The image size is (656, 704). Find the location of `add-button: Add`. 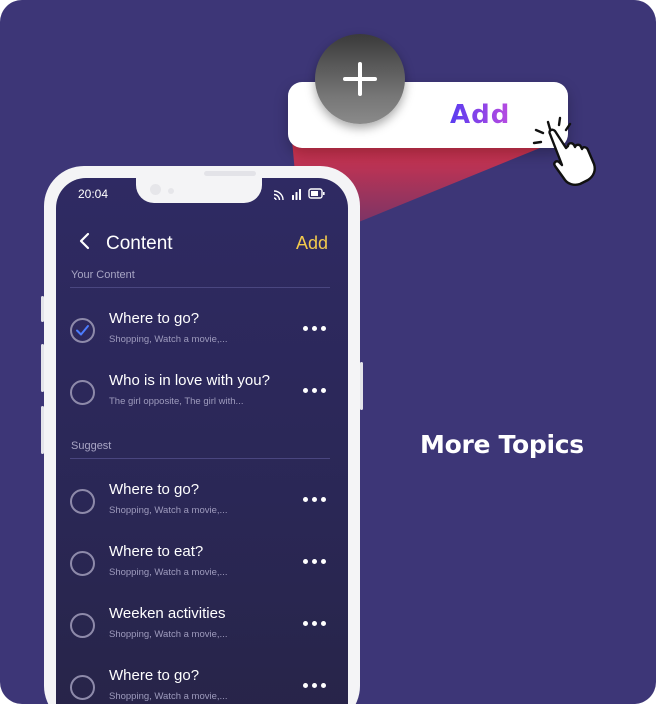

add-button: Add is located at coordinates (312, 243).